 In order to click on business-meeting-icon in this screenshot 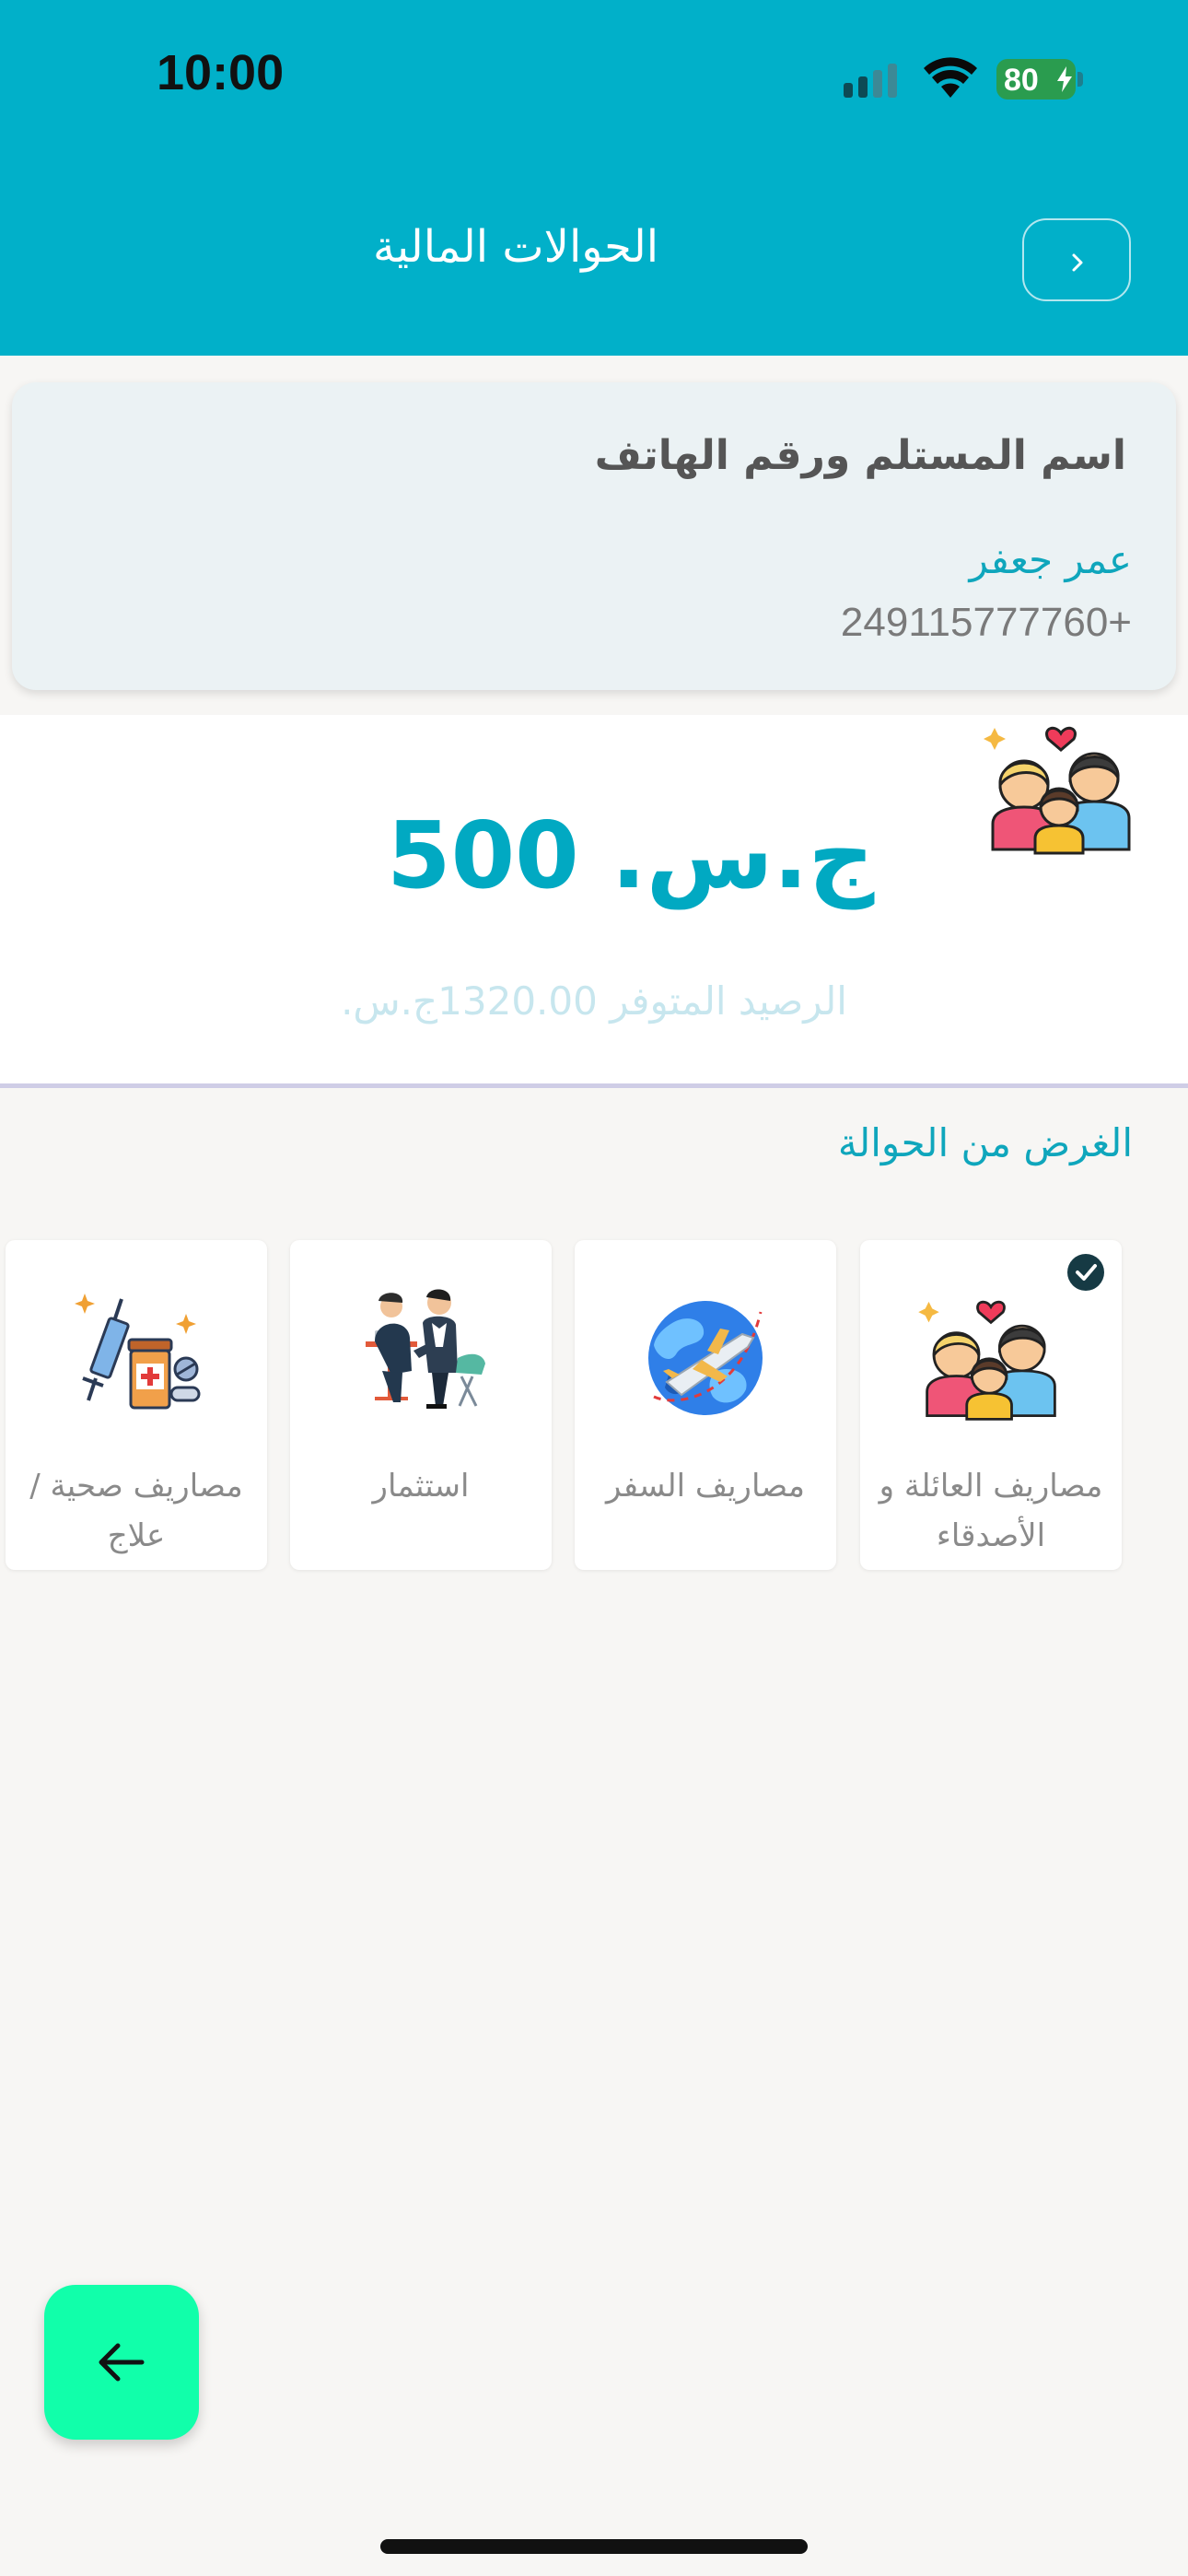, I will do `click(425, 1349)`.